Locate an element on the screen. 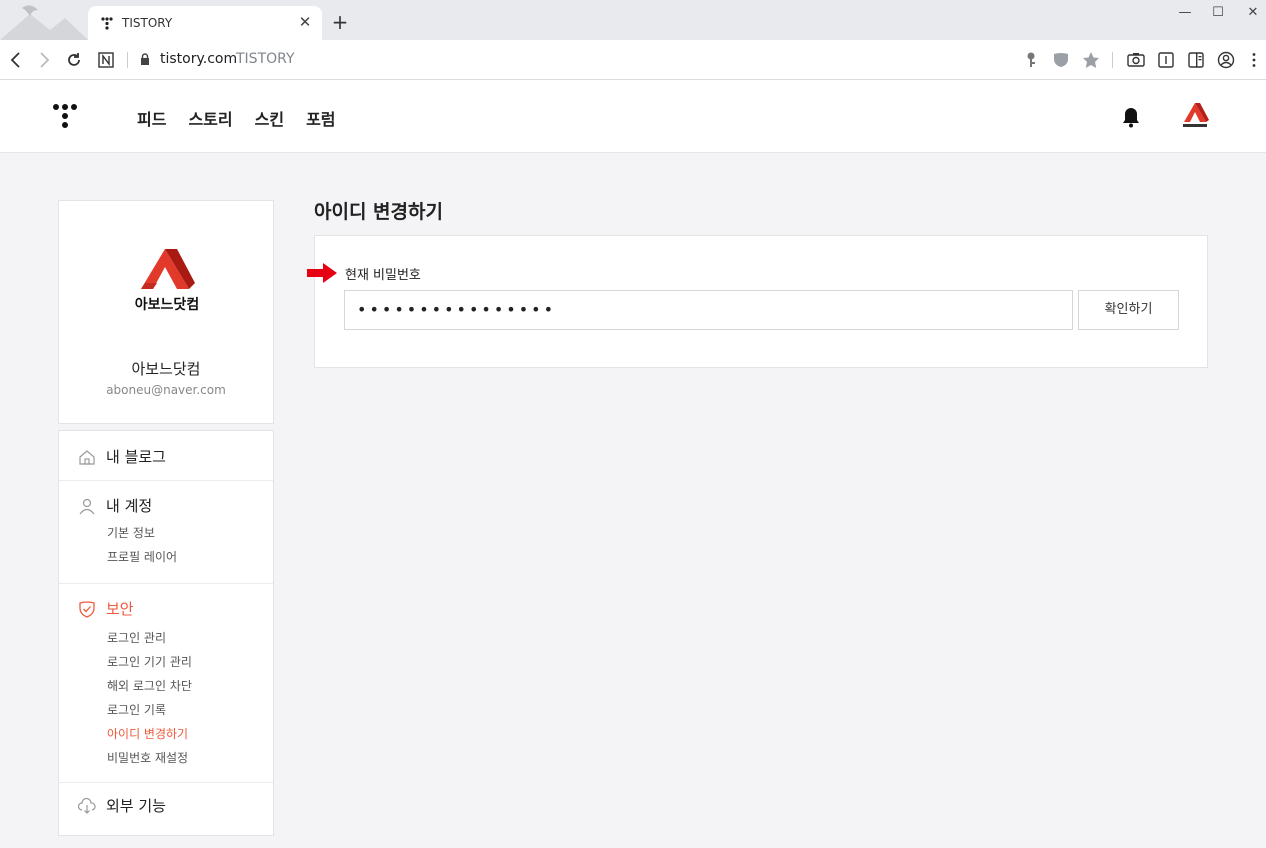 Image resolution: width=1266 pixels, height=848 pixels. url-host: tistory.com is located at coordinates (198, 59).